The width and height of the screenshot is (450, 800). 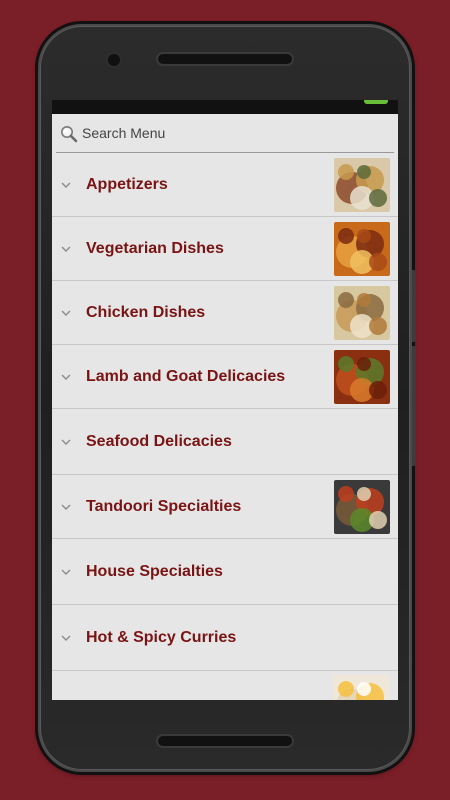 I want to click on menu-category-label: Vegetarian Dishes, so click(x=155, y=248).